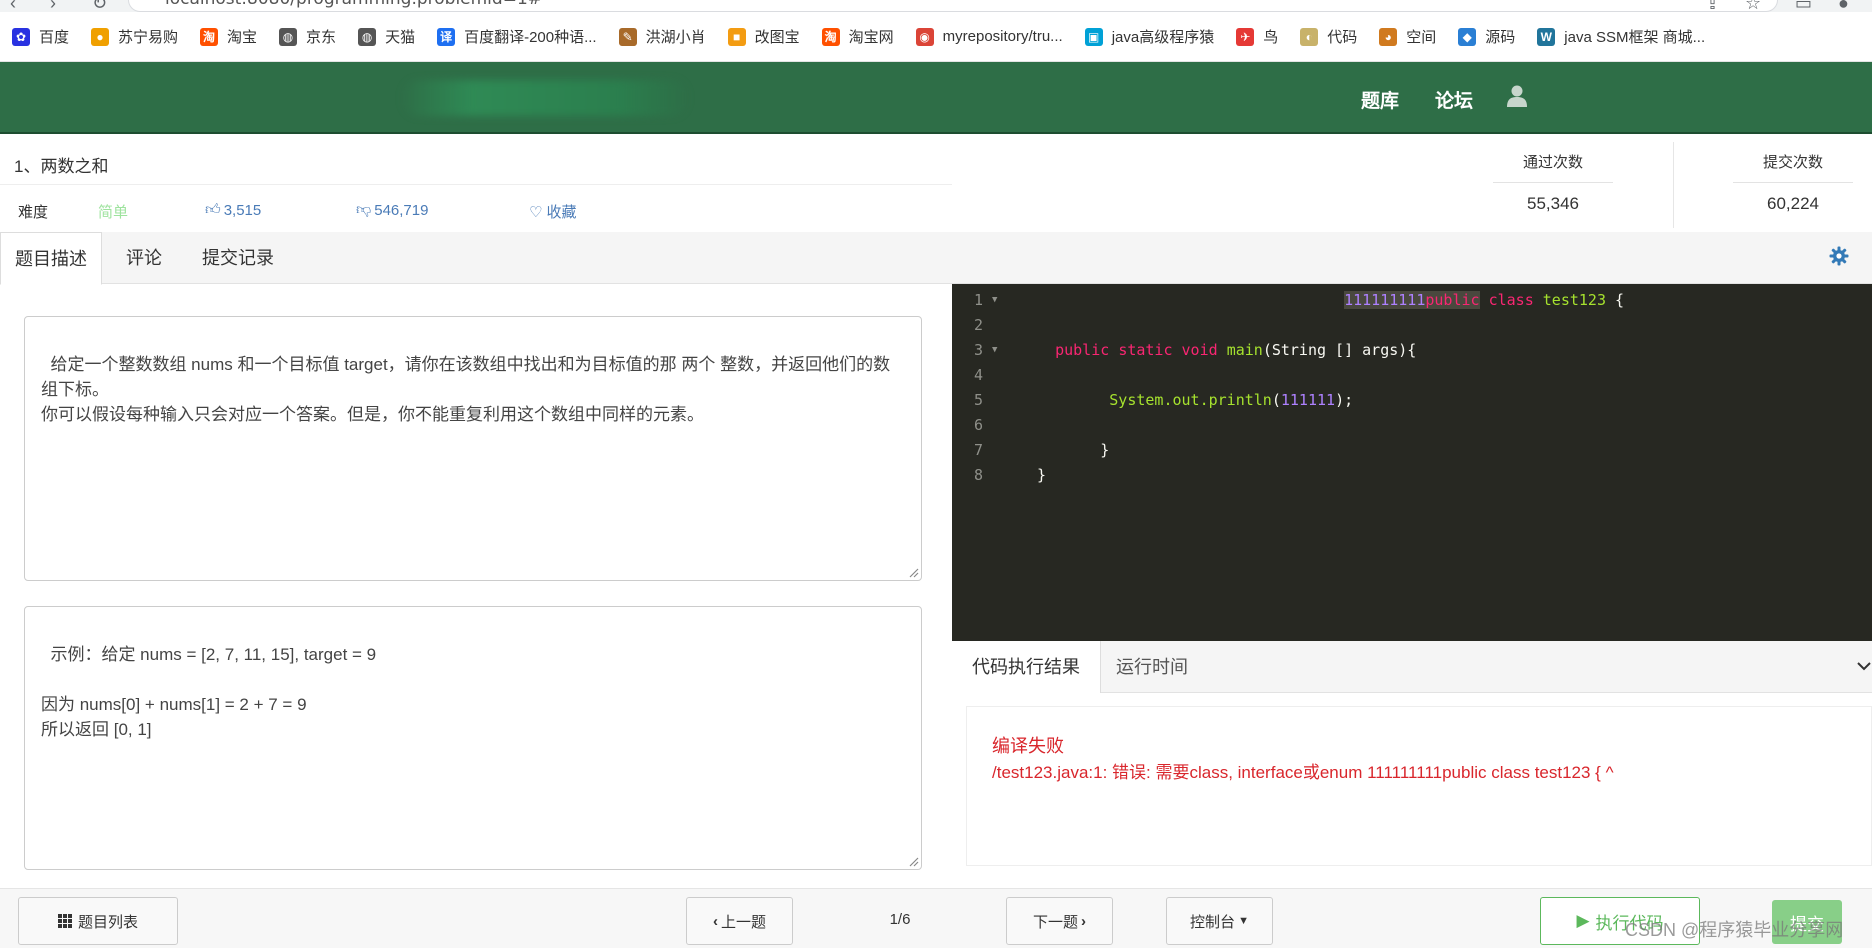 This screenshot has height=948, width=1872. What do you see at coordinates (1792, 162) in the screenshot?
I see `submit-count-label: 提交次数` at bounding box center [1792, 162].